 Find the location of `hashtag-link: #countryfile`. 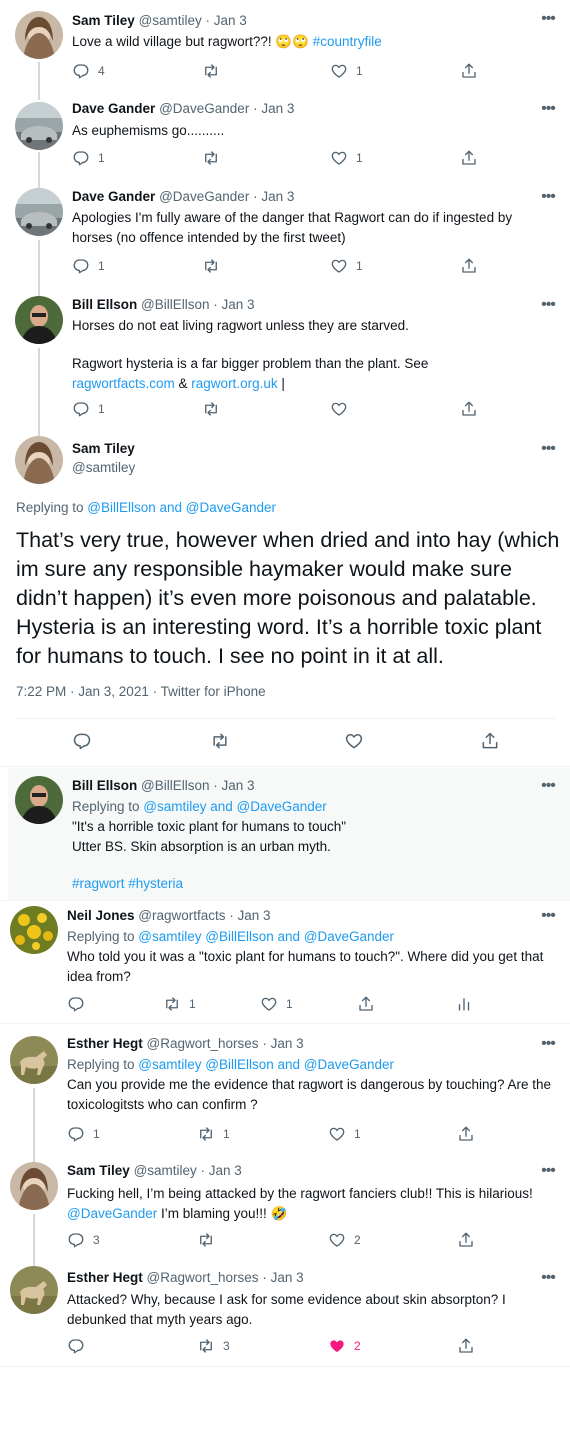

hashtag-link: #countryfile is located at coordinates (347, 41).